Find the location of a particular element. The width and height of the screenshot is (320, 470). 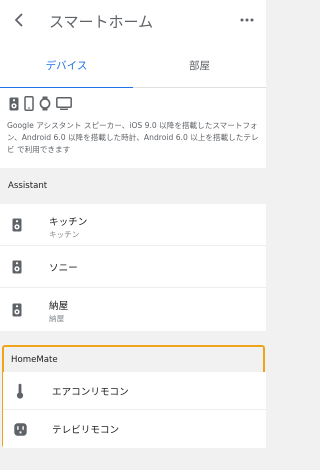

arrow-back-icon is located at coordinates (19, 20).